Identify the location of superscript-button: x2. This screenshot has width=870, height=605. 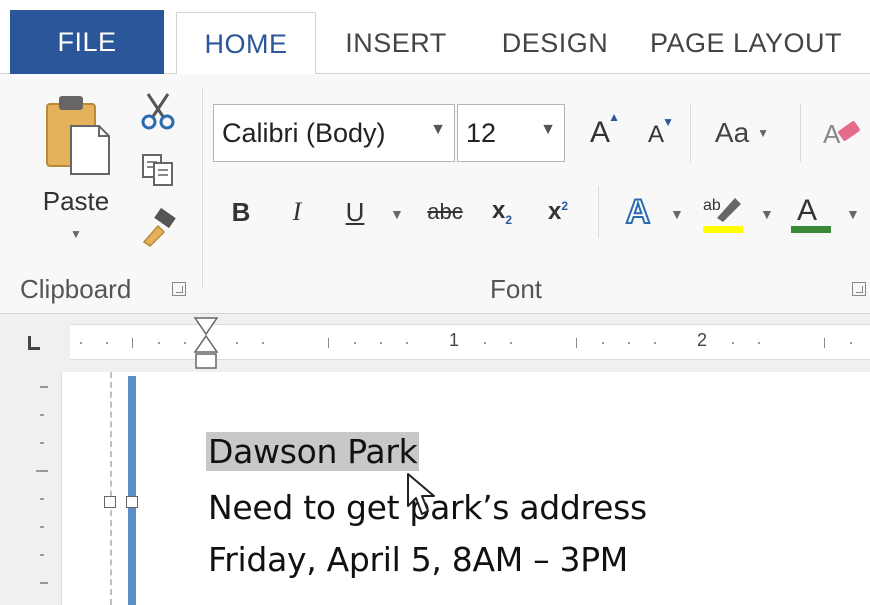
(558, 212).